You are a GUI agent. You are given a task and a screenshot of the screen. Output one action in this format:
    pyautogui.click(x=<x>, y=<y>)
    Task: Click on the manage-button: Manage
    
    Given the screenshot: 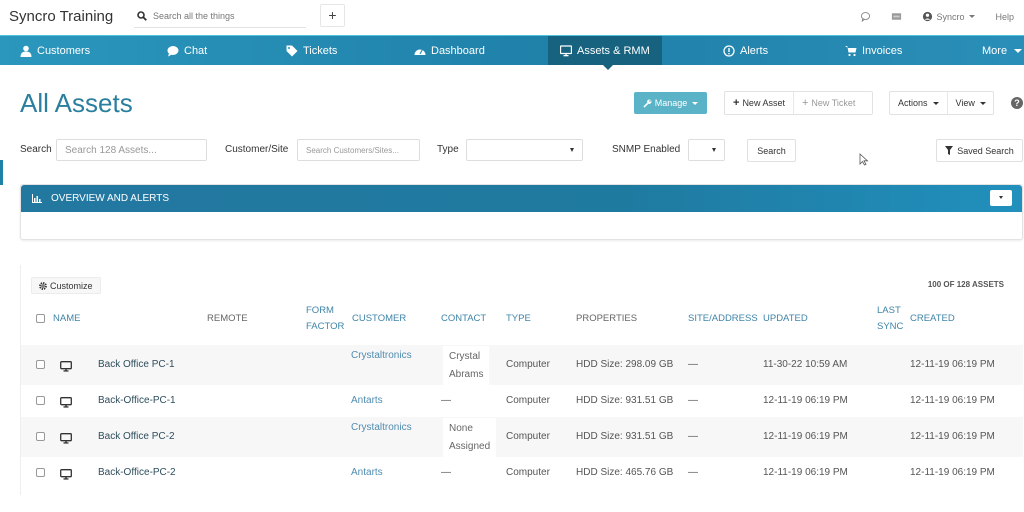 What is the action you would take?
    pyautogui.click(x=670, y=103)
    